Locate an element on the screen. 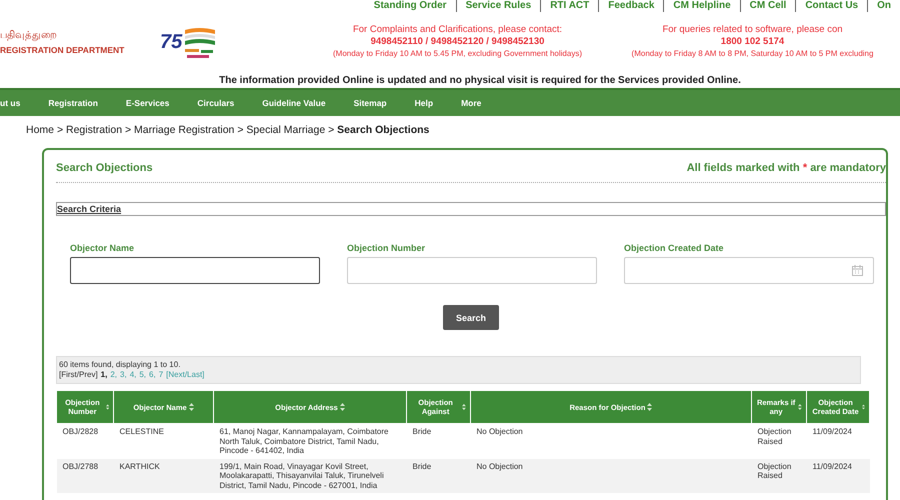  nav-link: Sitemap is located at coordinates (370, 103).